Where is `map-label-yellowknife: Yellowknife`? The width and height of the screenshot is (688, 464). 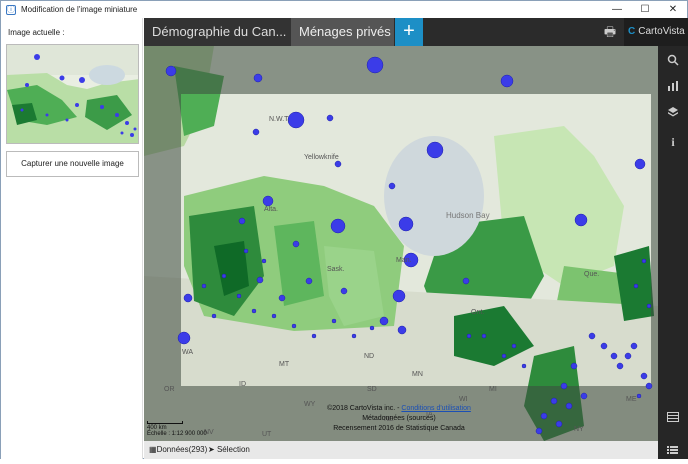
map-label-yellowknife: Yellowknife is located at coordinates (321, 157).